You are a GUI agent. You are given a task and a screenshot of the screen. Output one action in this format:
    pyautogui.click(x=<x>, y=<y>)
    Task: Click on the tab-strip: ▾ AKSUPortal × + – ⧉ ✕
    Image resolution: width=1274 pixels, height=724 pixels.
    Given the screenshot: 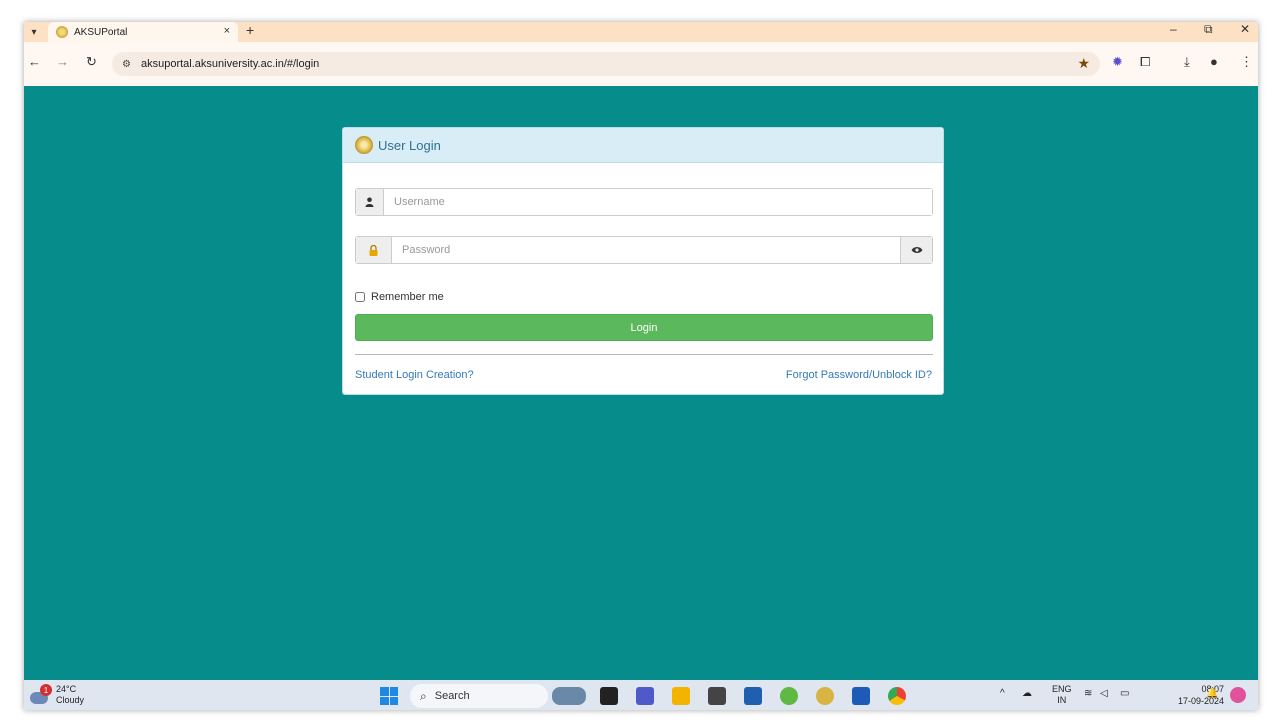 What is the action you would take?
    pyautogui.click(x=641, y=32)
    